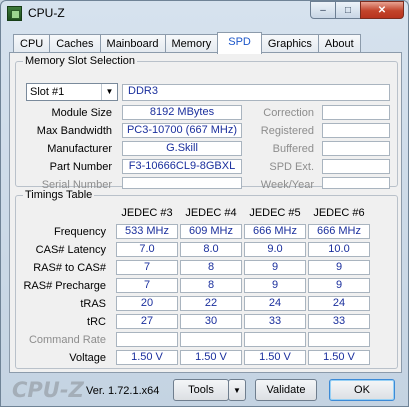  I want to click on slot-select: Slot #1 ▼, so click(72, 92).